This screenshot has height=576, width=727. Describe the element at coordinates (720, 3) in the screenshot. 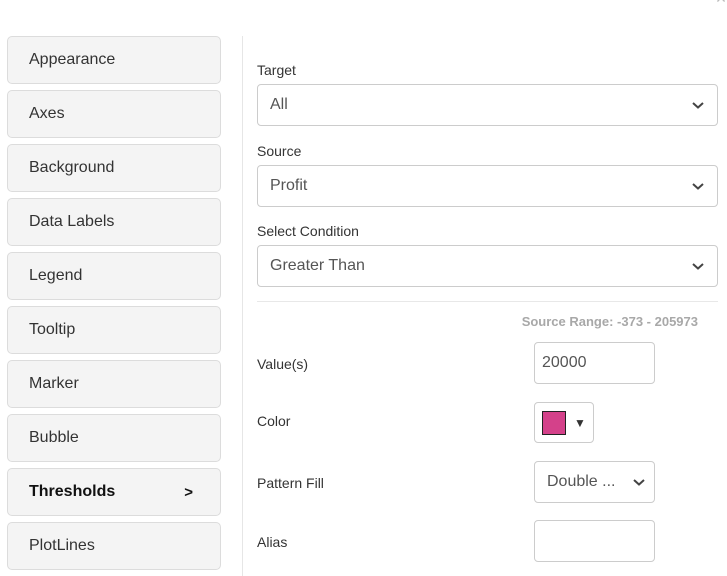

I see `close-icon: ×` at that location.